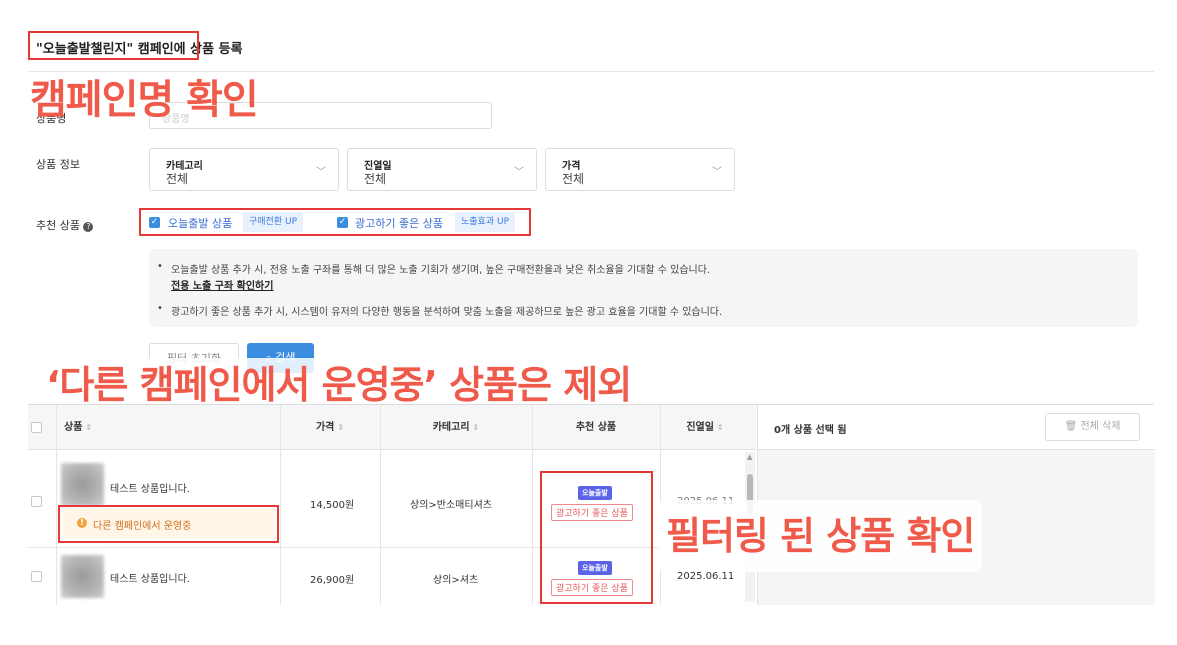 Image resolution: width=1177 pixels, height=645 pixels. I want to click on category-select-value: 전체, so click(177, 179).